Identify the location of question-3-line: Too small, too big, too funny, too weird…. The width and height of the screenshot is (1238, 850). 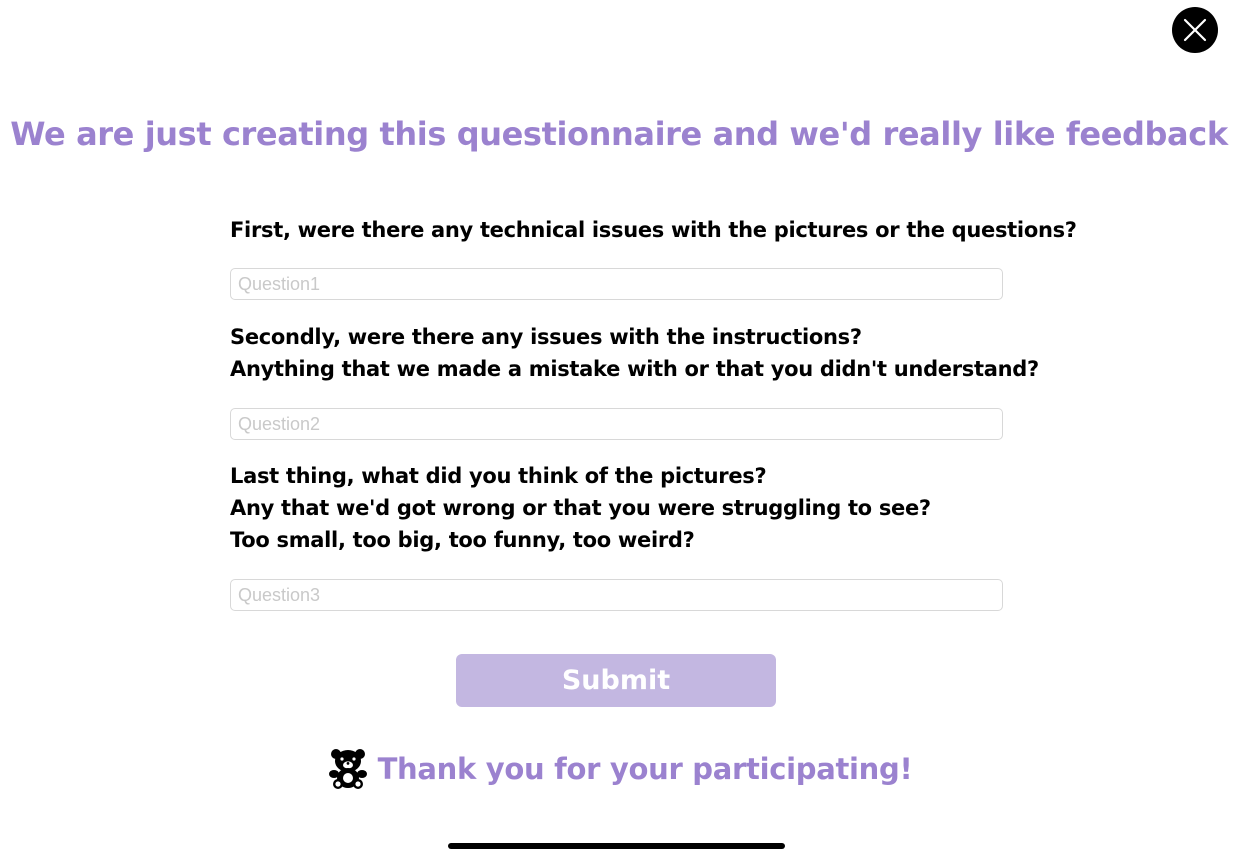
(462, 540).